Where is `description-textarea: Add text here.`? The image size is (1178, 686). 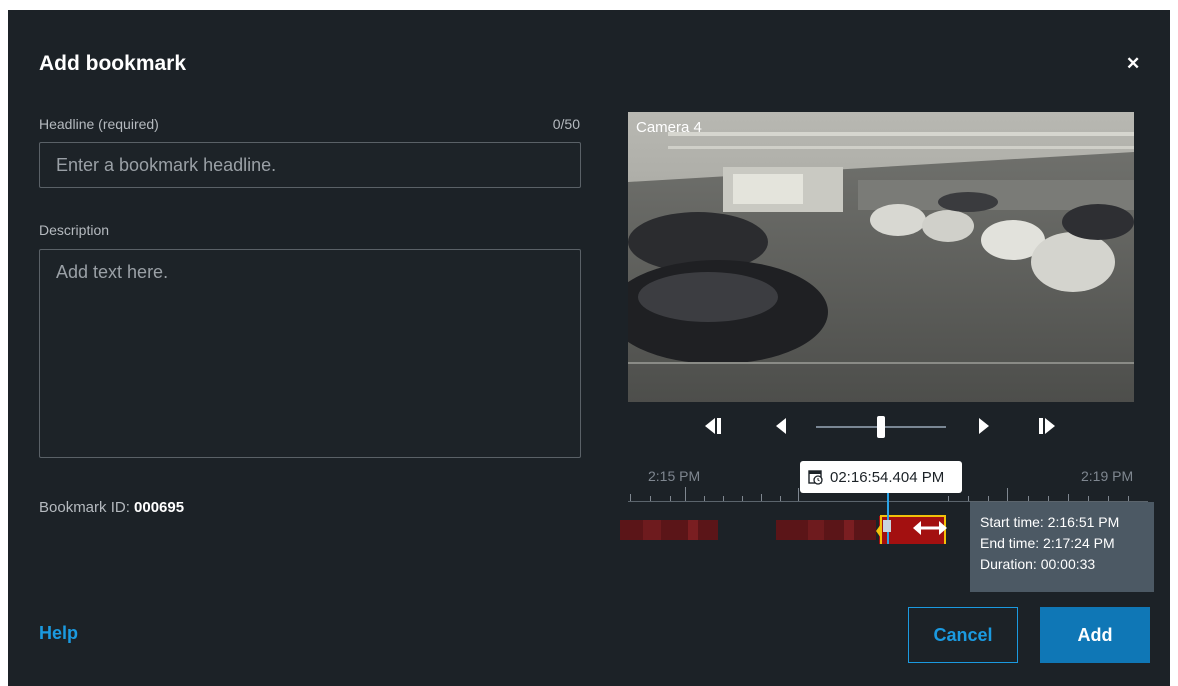
description-textarea: Add text here. is located at coordinates (310, 353).